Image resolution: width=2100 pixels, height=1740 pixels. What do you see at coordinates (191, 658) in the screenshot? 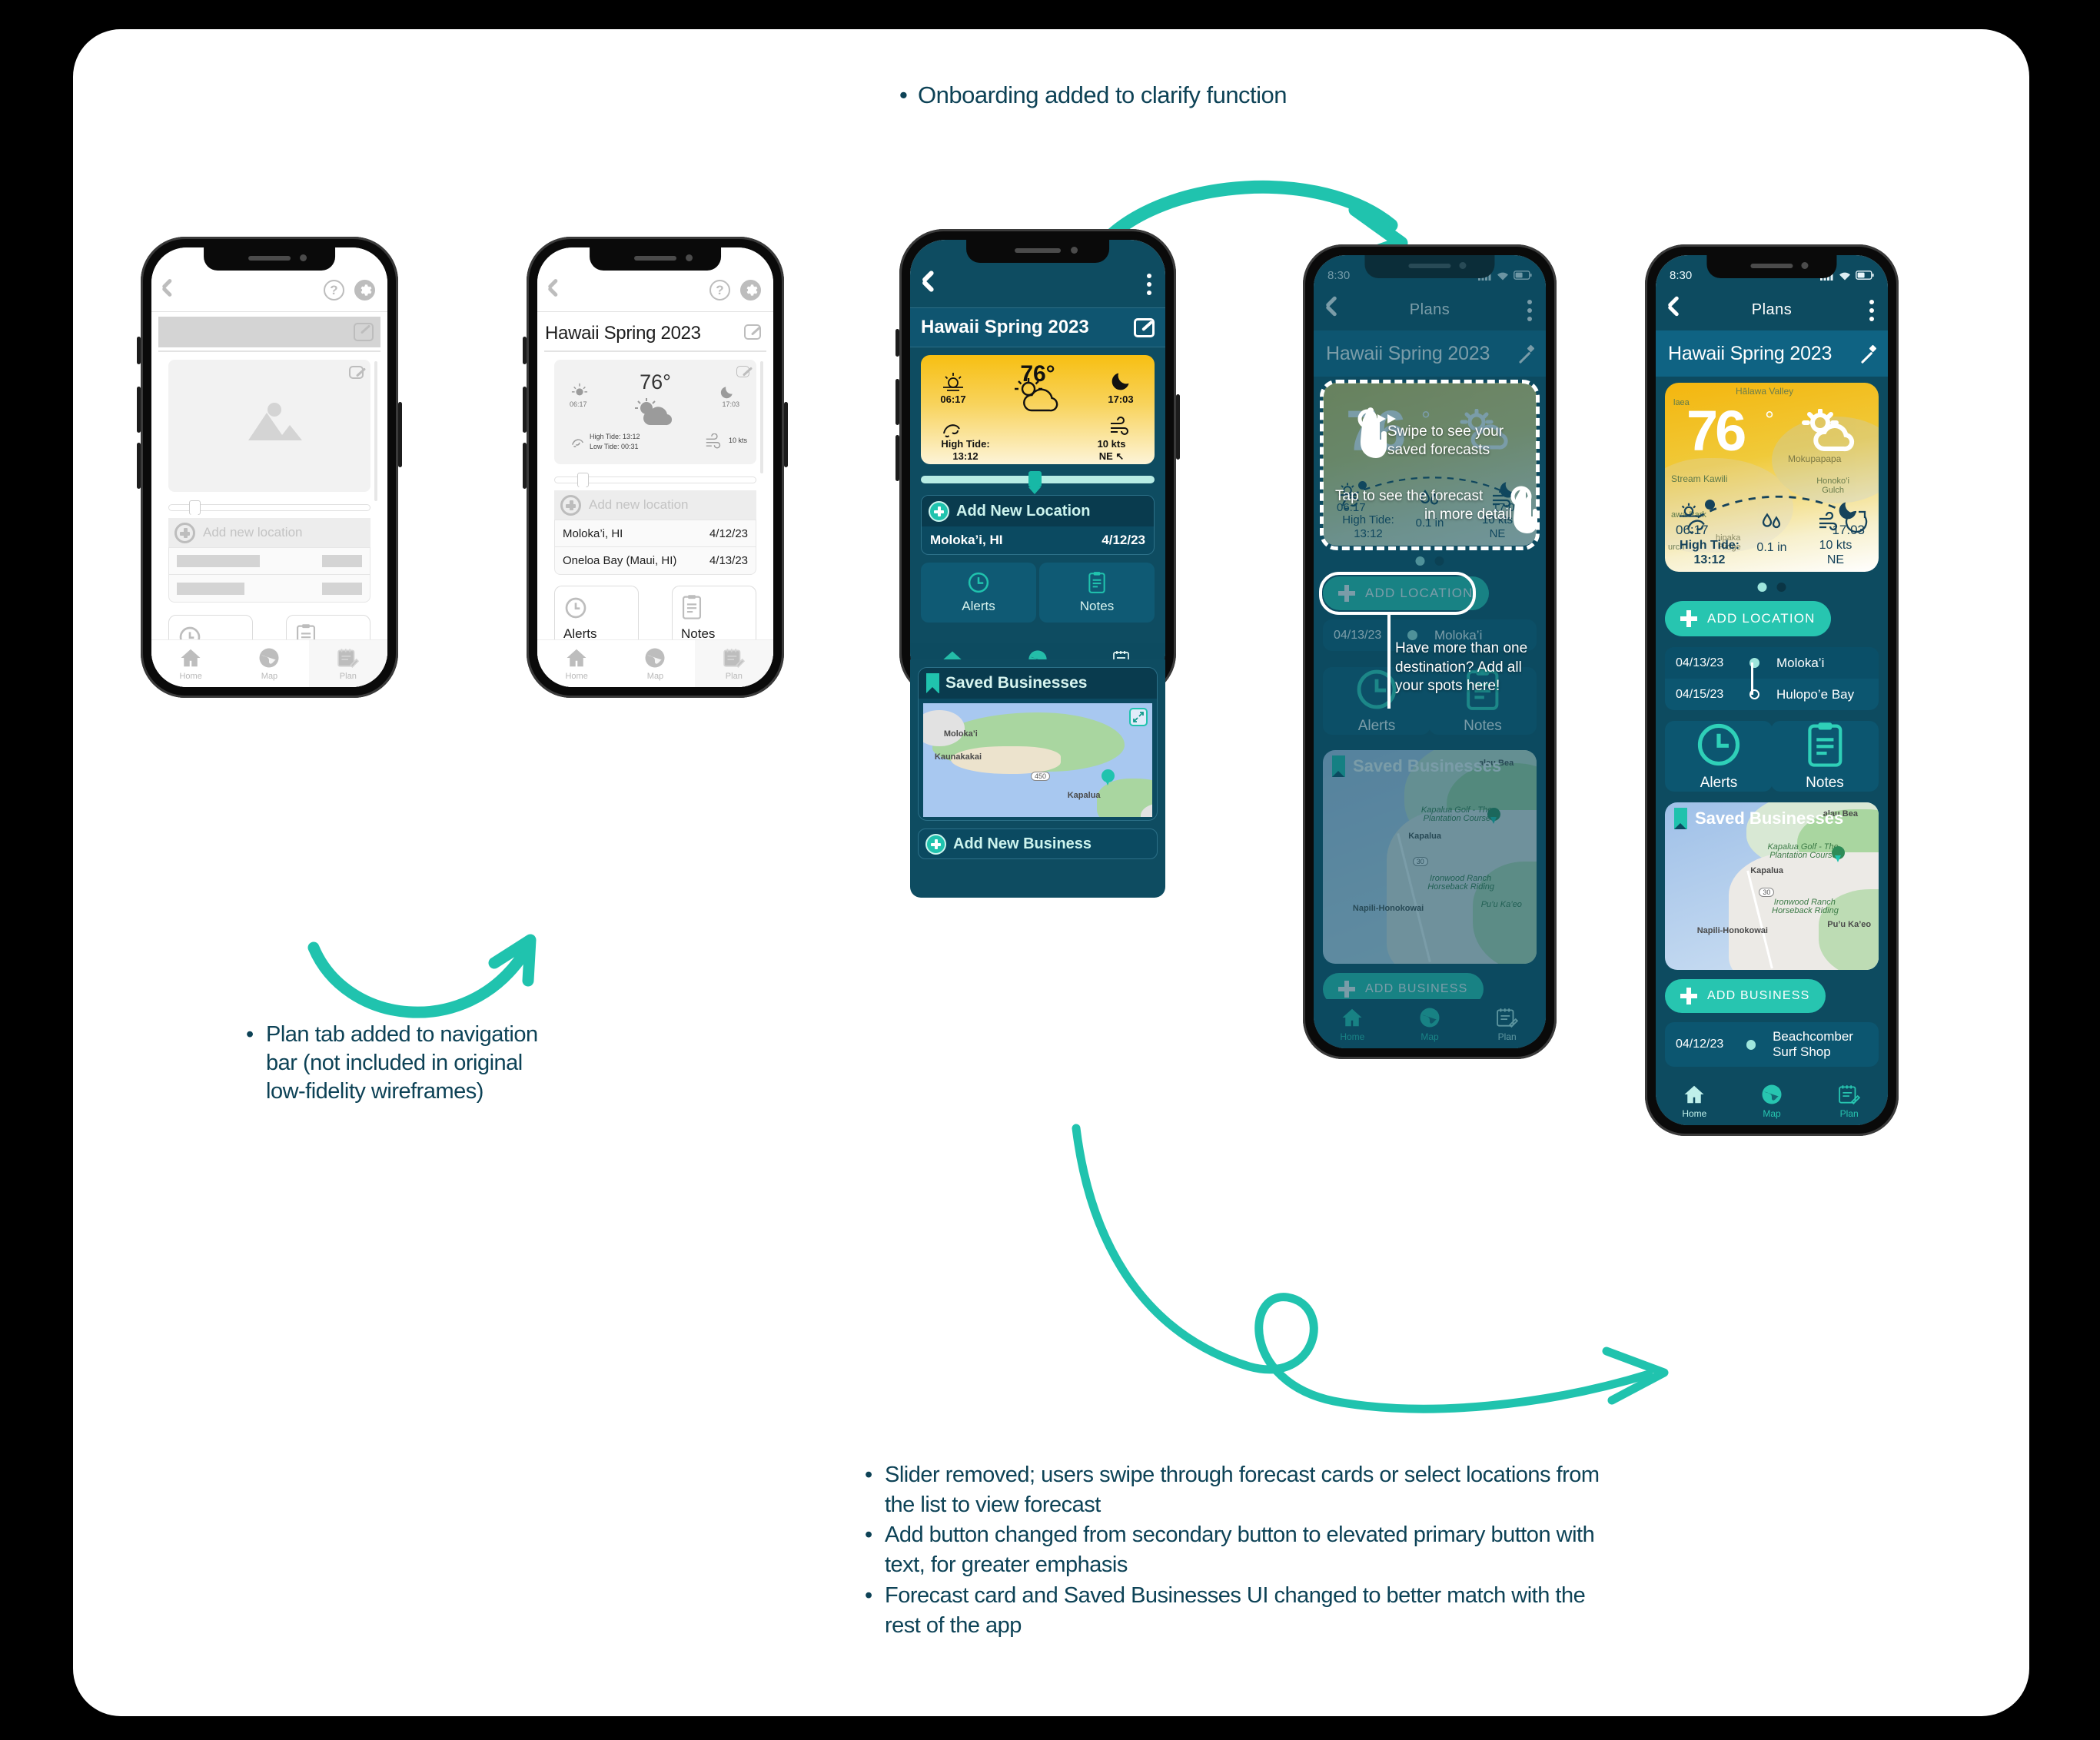
I see `home-icon` at bounding box center [191, 658].